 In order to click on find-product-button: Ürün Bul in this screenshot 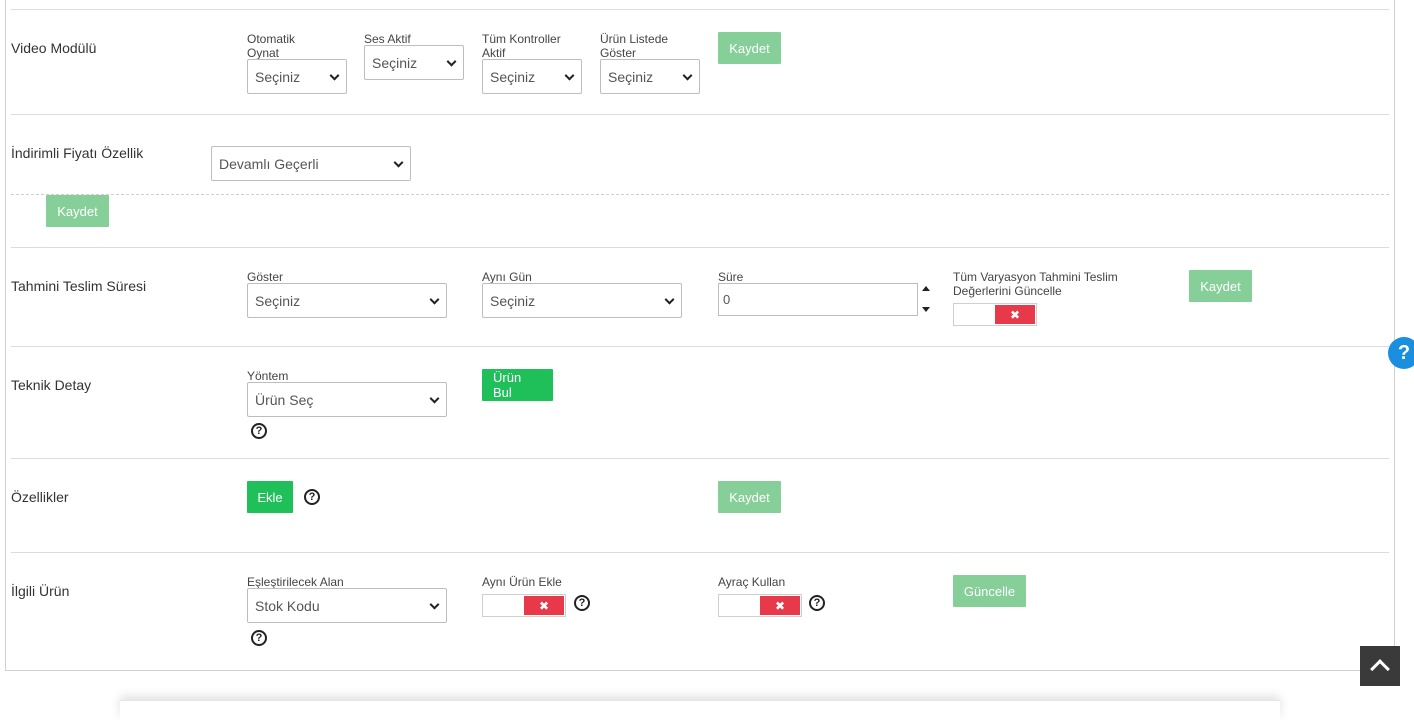, I will do `click(517, 385)`.